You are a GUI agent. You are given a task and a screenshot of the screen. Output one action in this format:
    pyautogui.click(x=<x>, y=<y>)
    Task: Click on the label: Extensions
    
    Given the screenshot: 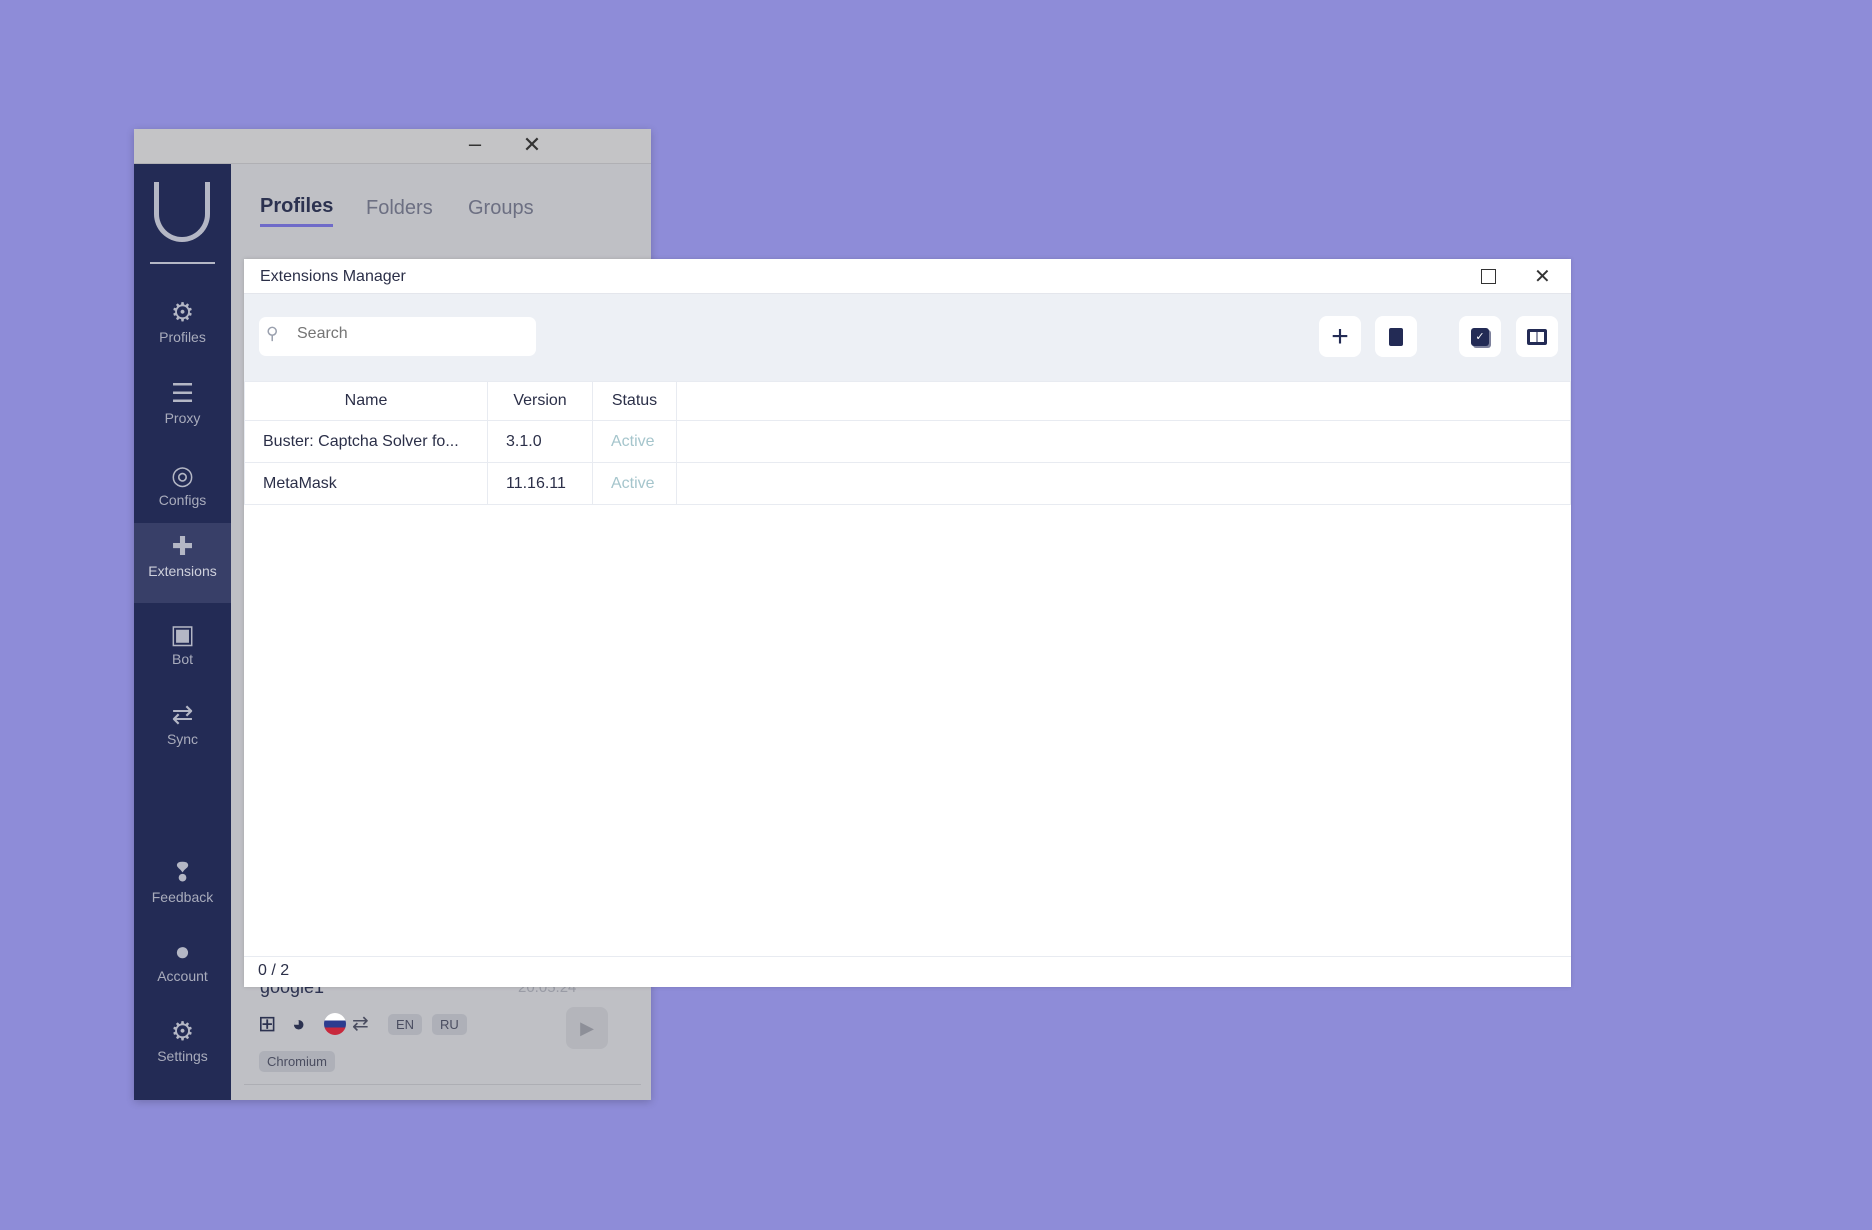 What is the action you would take?
    pyautogui.click(x=182, y=571)
    